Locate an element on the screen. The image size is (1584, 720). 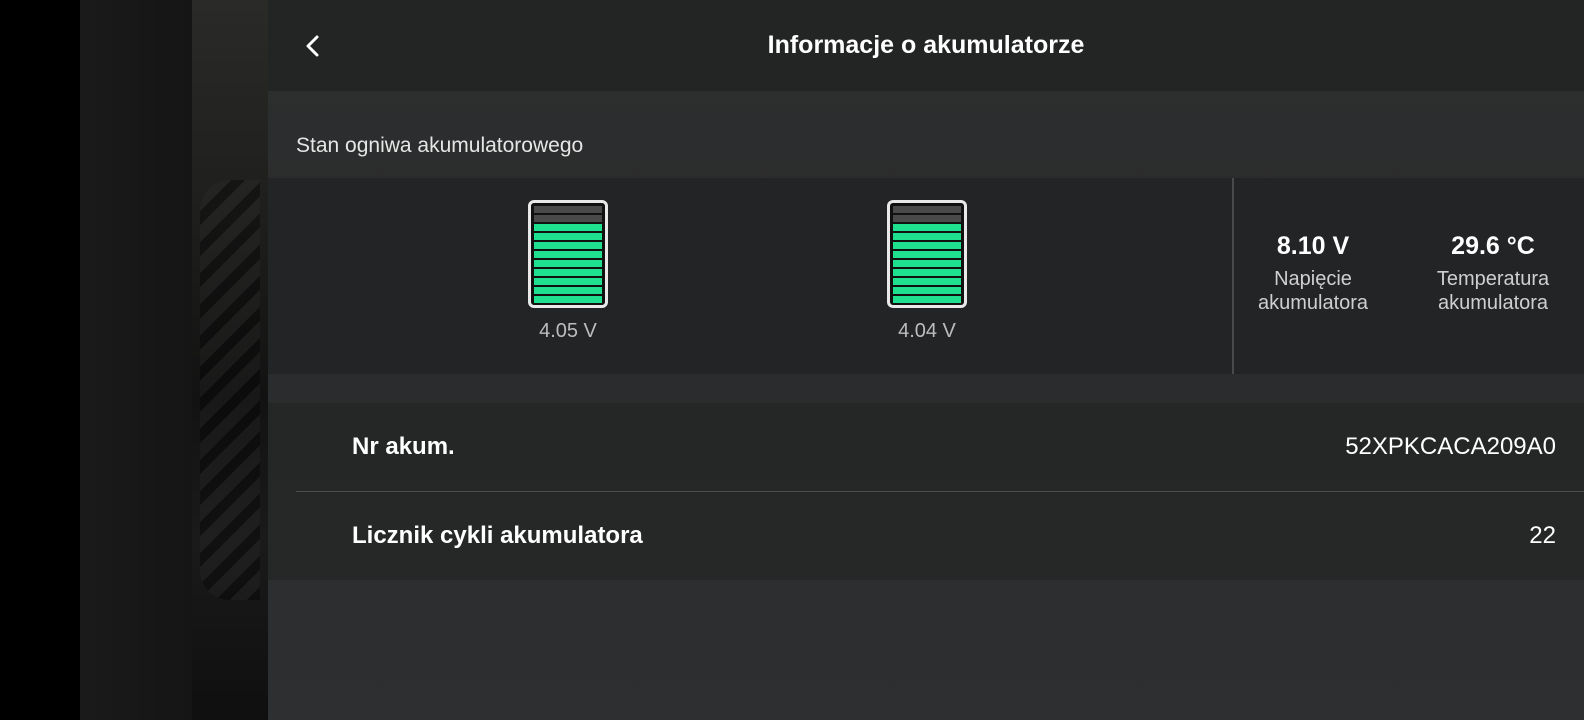
cell-voltage: 4.04 V is located at coordinates (927, 331).